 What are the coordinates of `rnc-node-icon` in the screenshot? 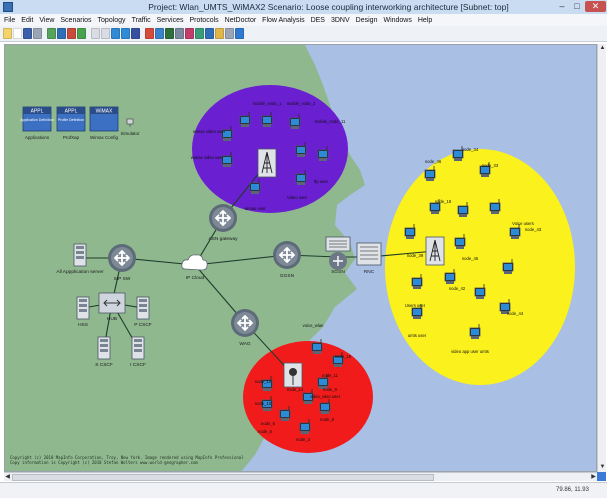 It's located at (369, 254).